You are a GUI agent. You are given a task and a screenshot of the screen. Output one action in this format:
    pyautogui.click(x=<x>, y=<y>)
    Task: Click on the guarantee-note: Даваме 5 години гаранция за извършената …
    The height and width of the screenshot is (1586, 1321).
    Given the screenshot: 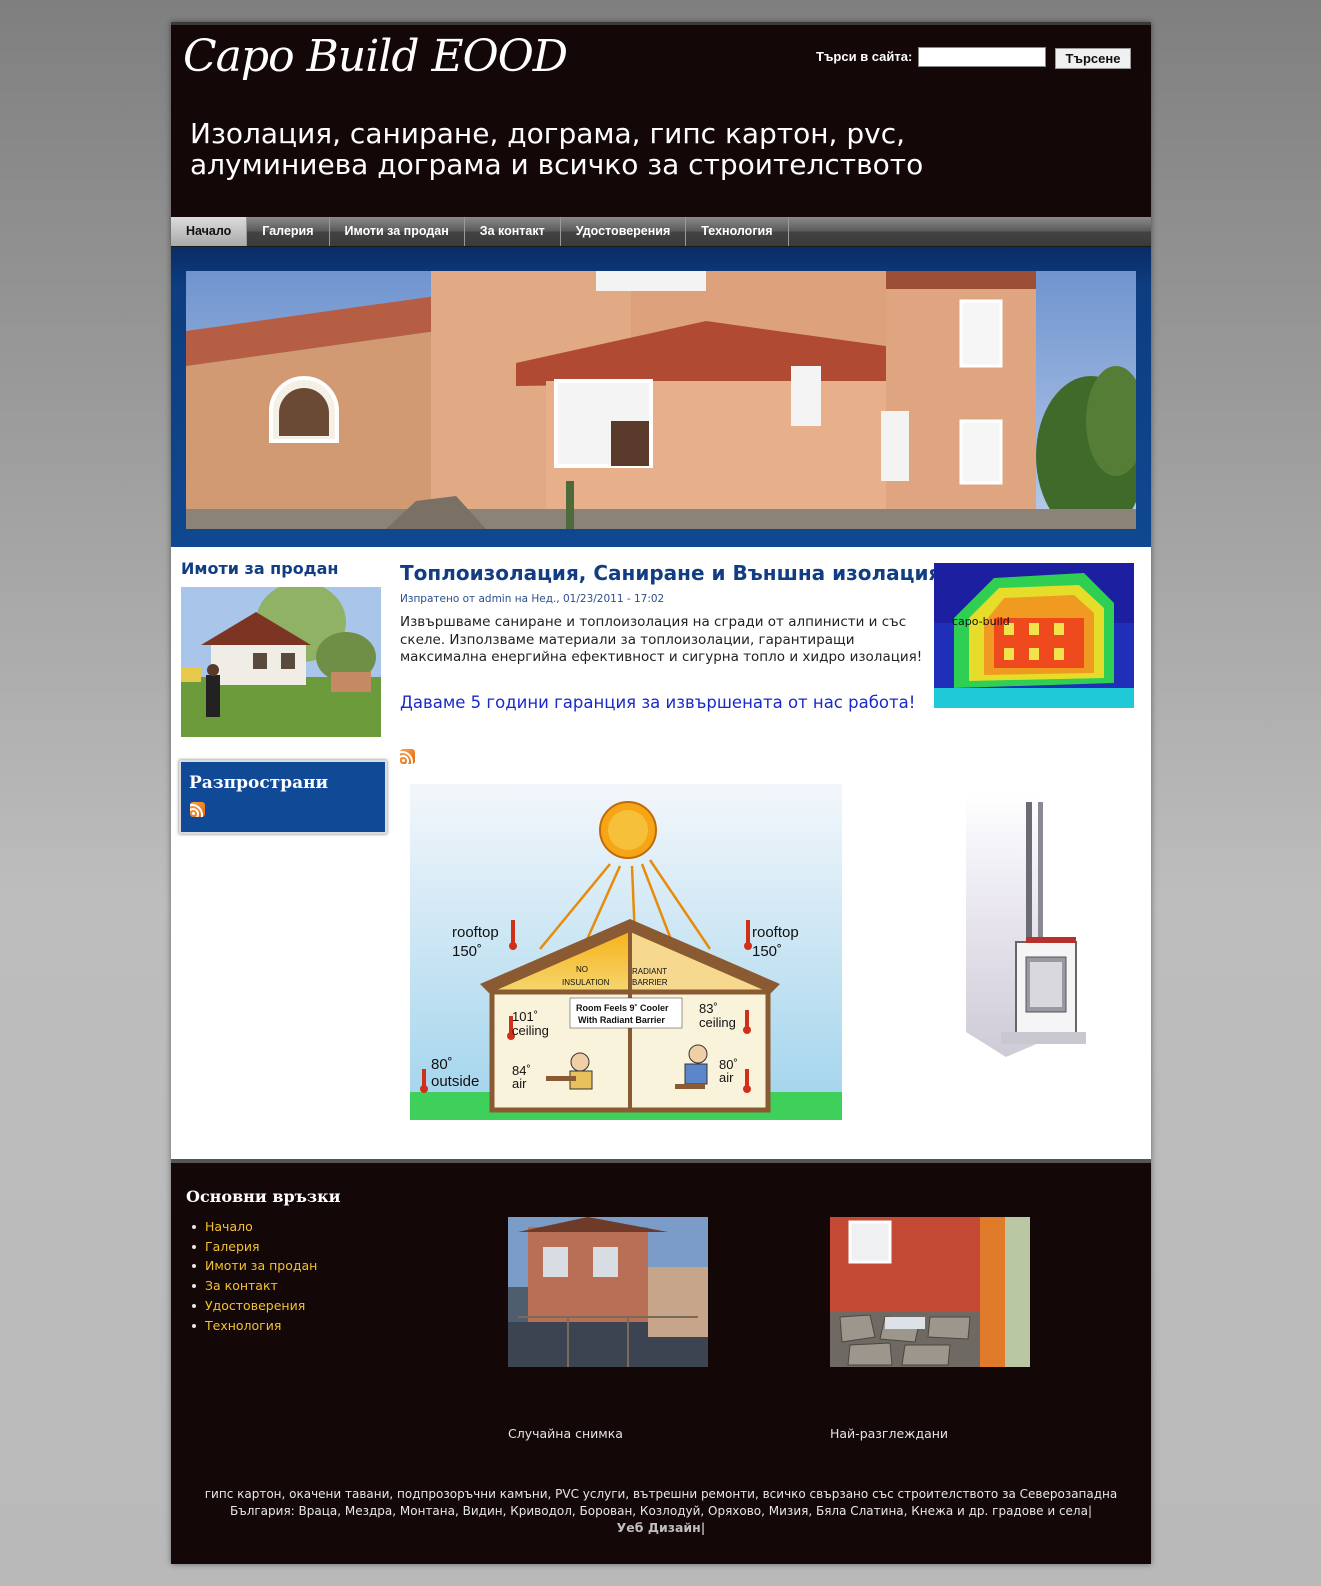 What is the action you would take?
    pyautogui.click(x=658, y=702)
    